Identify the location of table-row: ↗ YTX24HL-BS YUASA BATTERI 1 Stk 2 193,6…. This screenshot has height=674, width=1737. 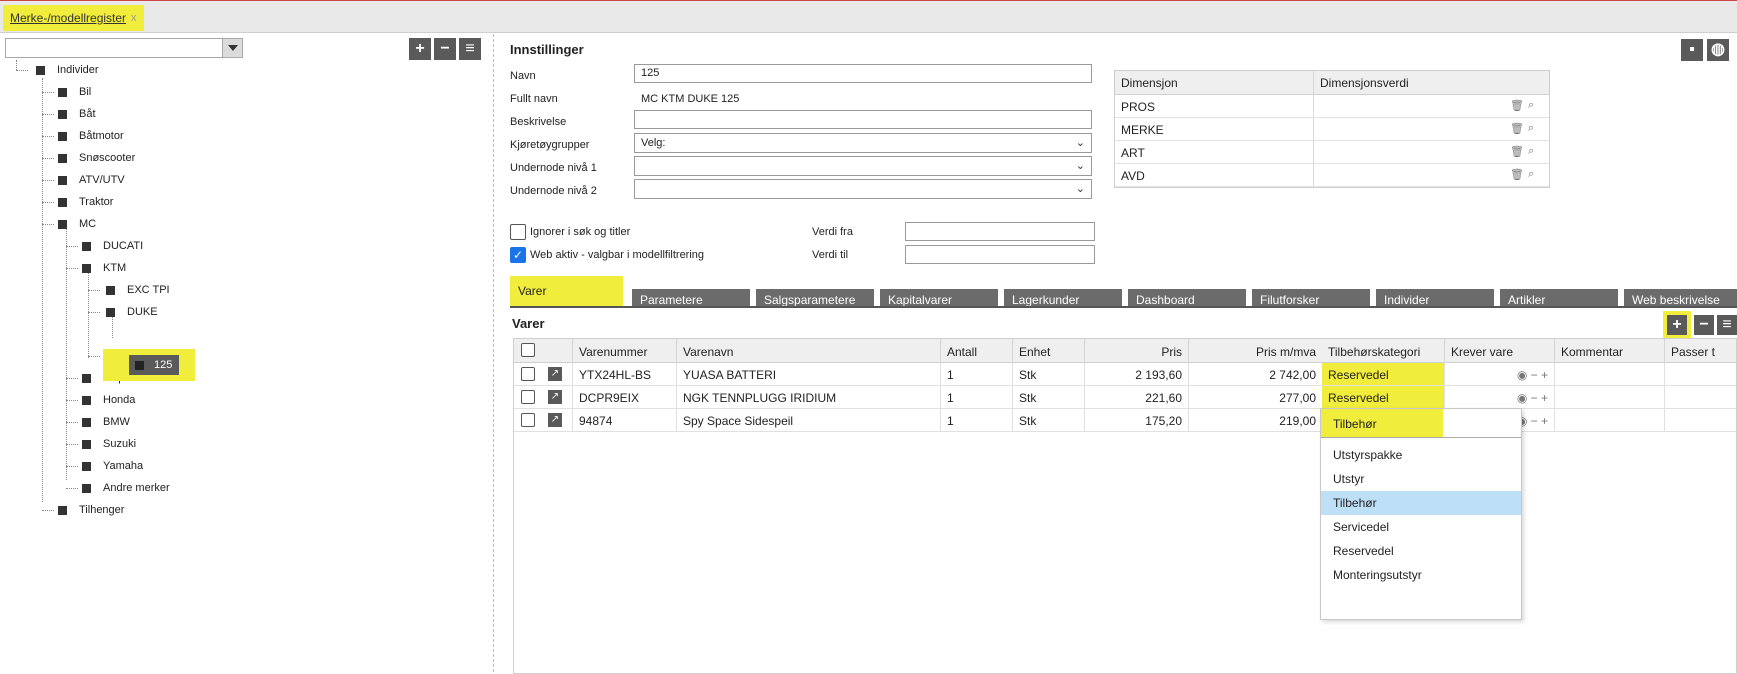
(1125, 374).